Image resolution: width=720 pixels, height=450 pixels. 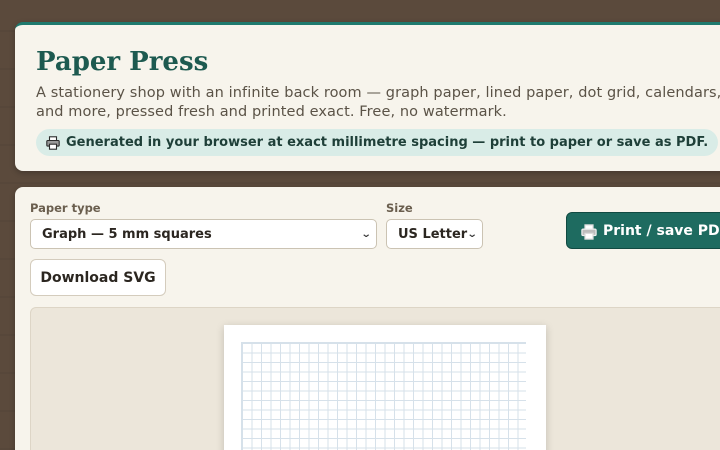 I want to click on paper-type-select: Graph — 5 mm squares ⌄, so click(x=203, y=234).